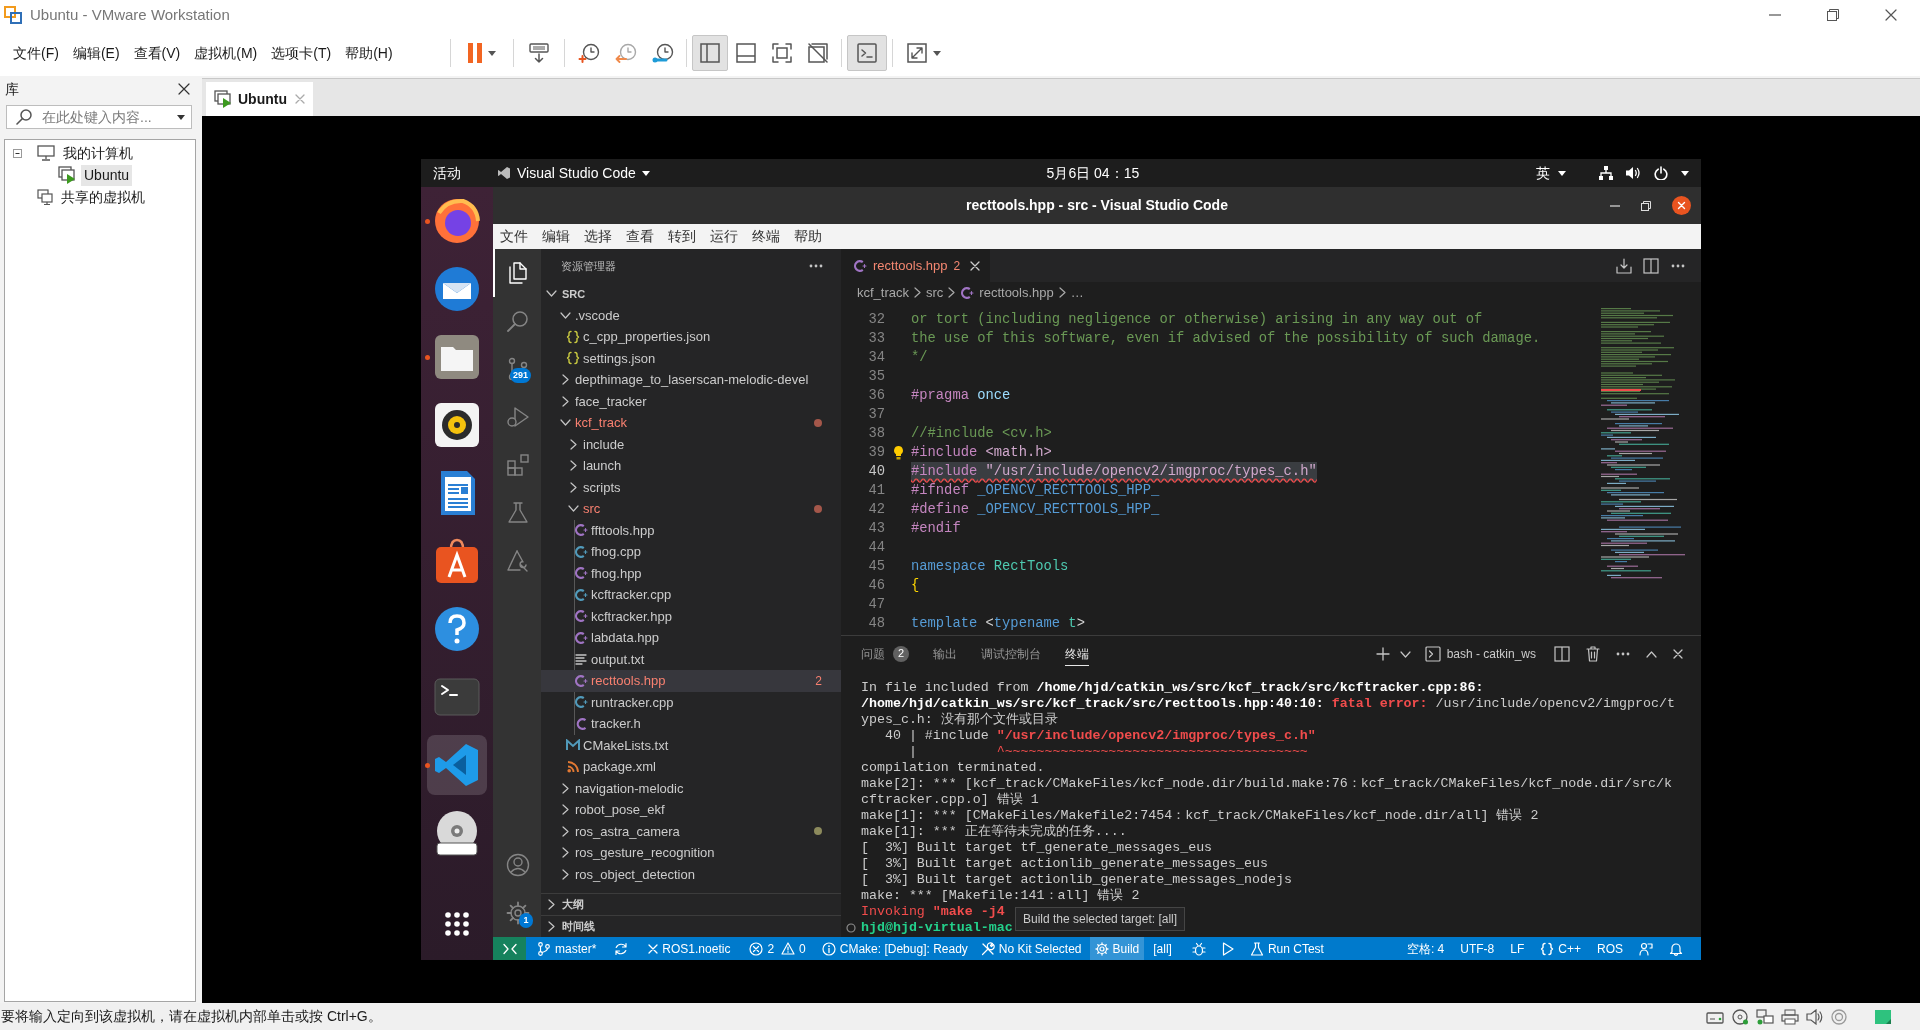 The height and width of the screenshot is (1030, 1920). Describe the element at coordinates (724, 236) in the screenshot. I see `menu-item: 运行` at that location.